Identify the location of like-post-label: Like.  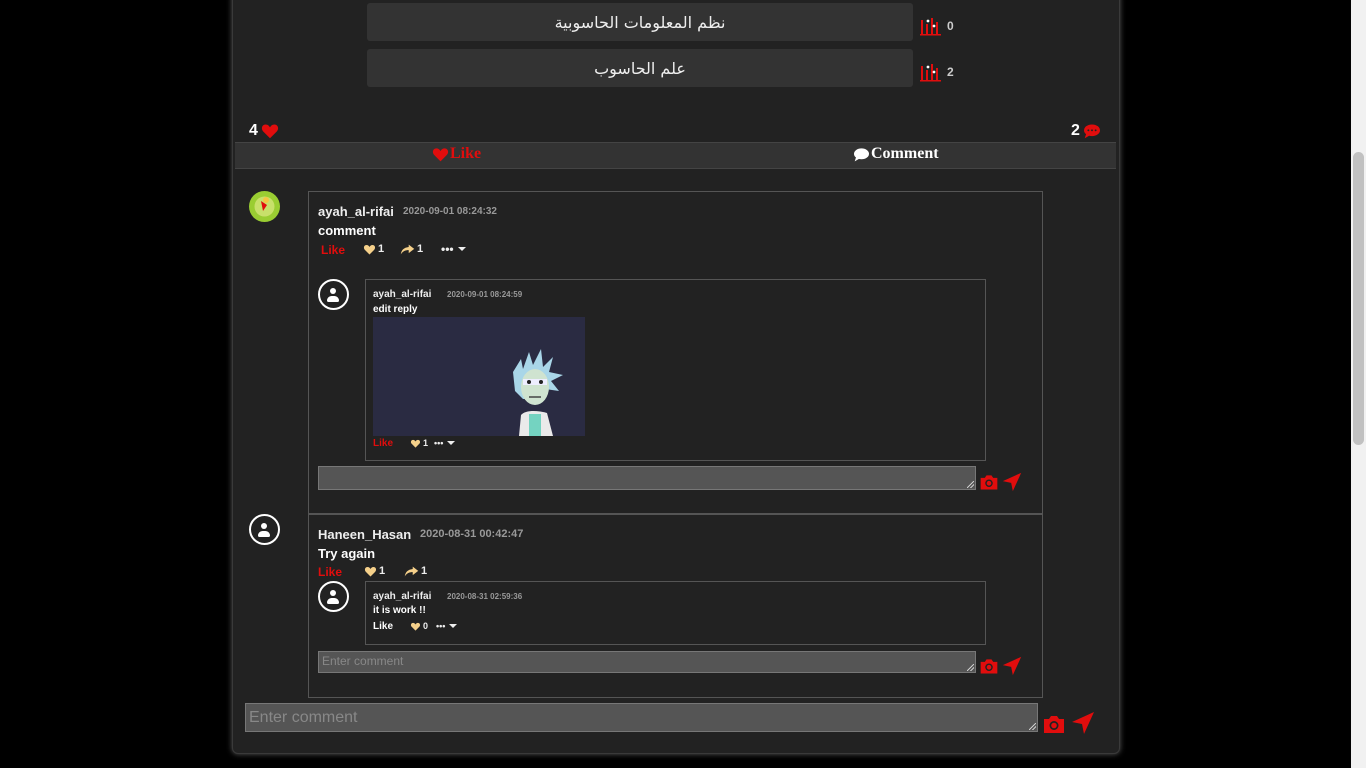
(466, 153).